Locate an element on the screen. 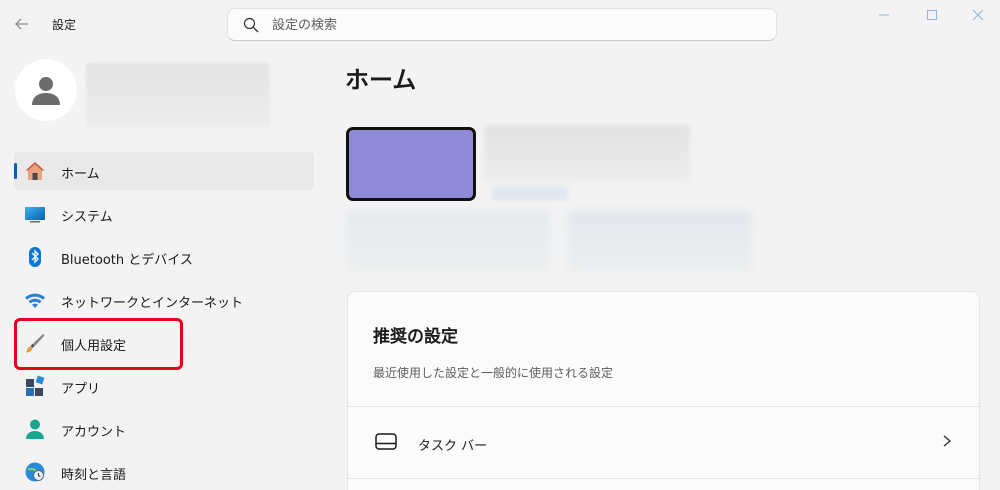 Image resolution: width=1000 pixels, height=490 pixels. title-bar: 設定 is located at coordinates (500, 24).